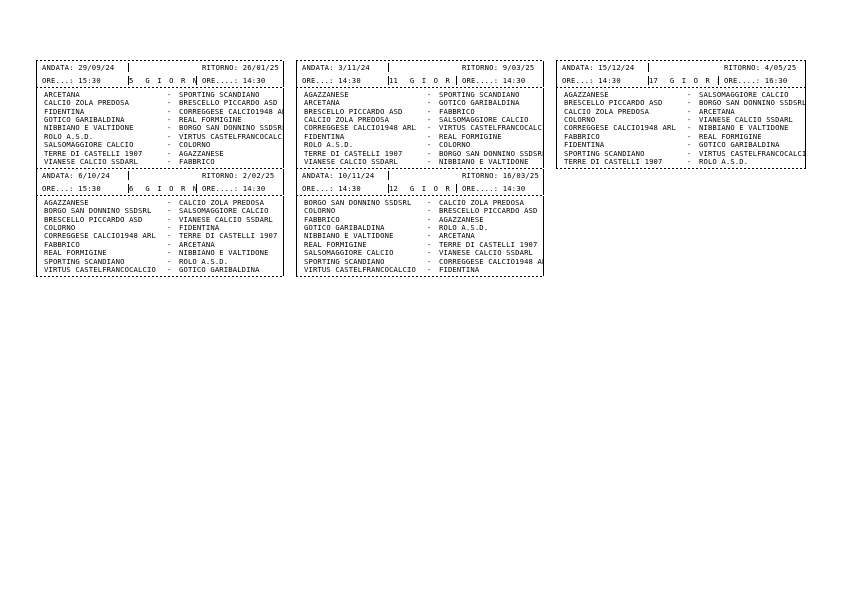 The image size is (841, 595). Describe the element at coordinates (616, 67) in the screenshot. I see `andata-date: 15/12/24` at that location.